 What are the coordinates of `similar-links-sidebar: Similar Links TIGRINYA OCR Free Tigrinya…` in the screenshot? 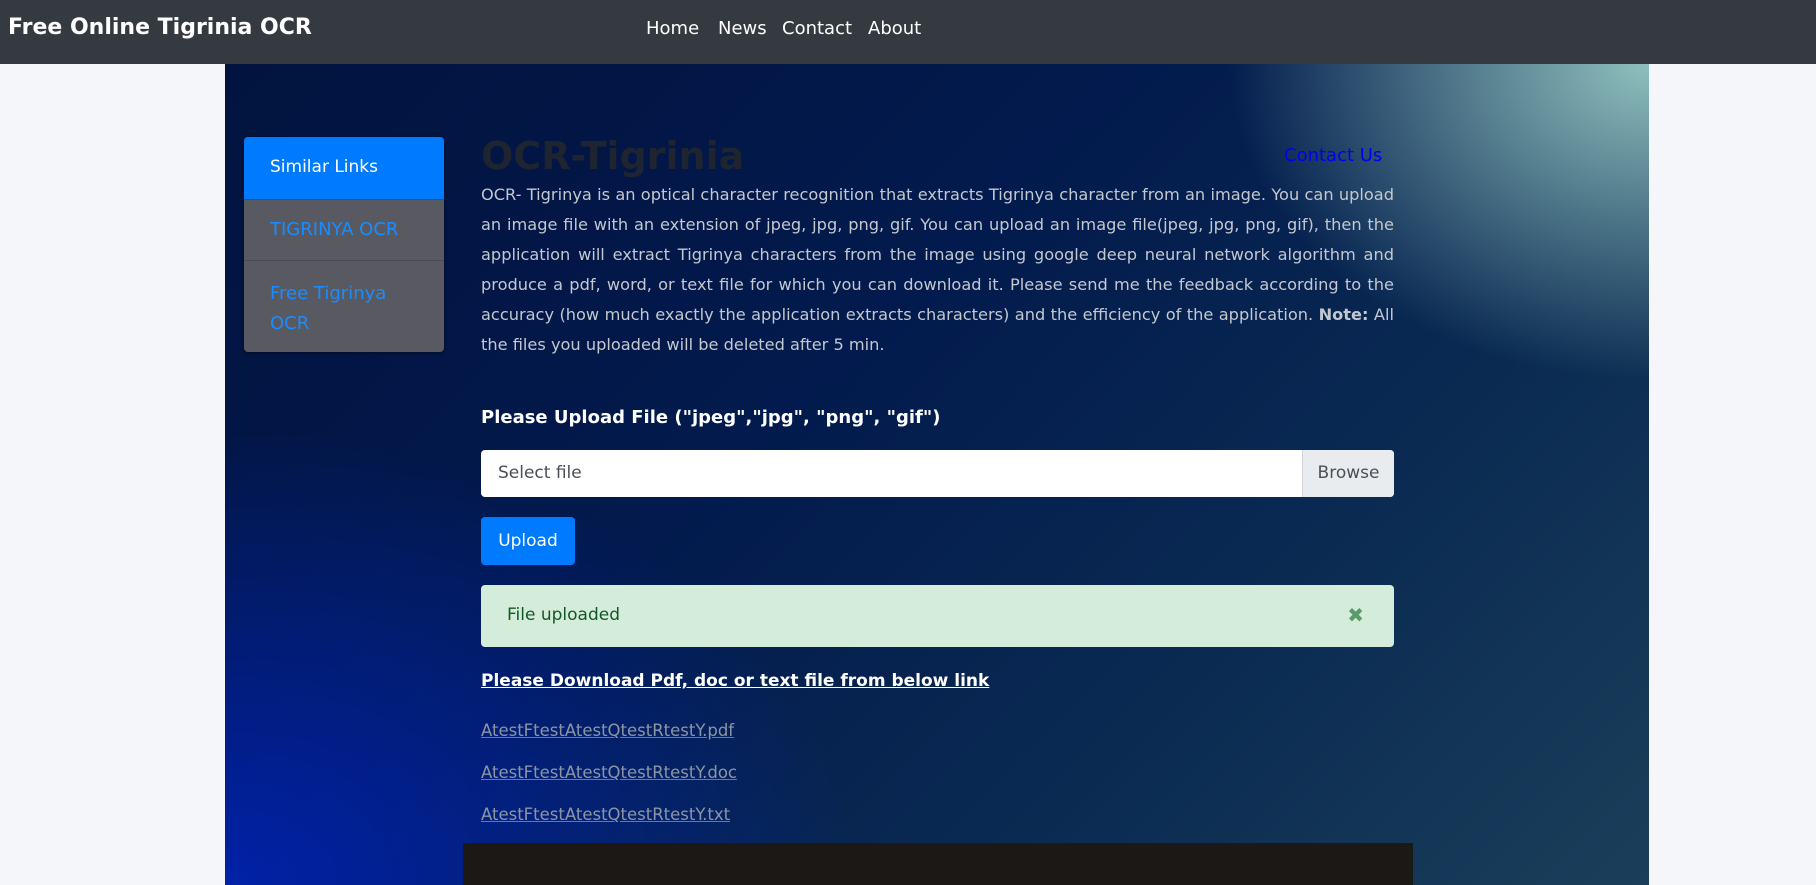 It's located at (344, 244).